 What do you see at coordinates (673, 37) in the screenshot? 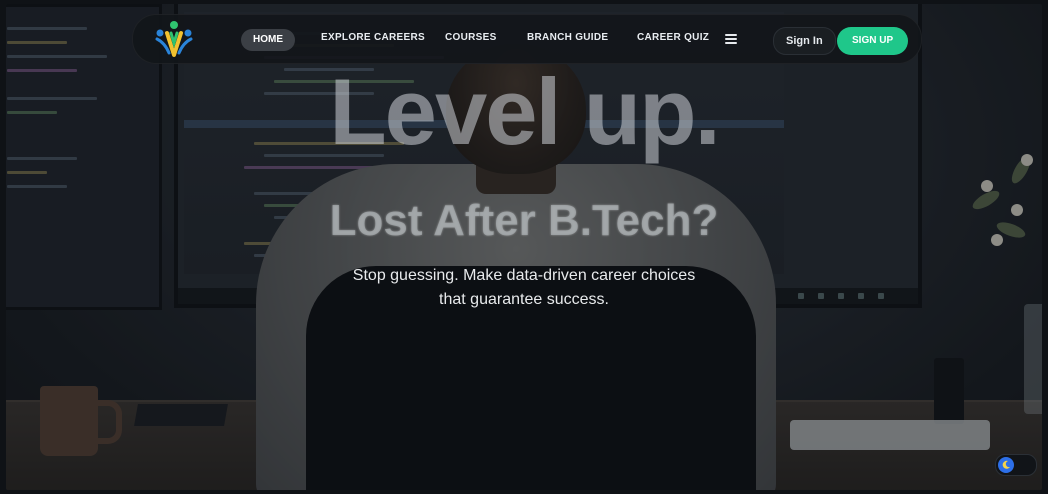
I see `nav-career-quiz: CAREER QUIZ` at bounding box center [673, 37].